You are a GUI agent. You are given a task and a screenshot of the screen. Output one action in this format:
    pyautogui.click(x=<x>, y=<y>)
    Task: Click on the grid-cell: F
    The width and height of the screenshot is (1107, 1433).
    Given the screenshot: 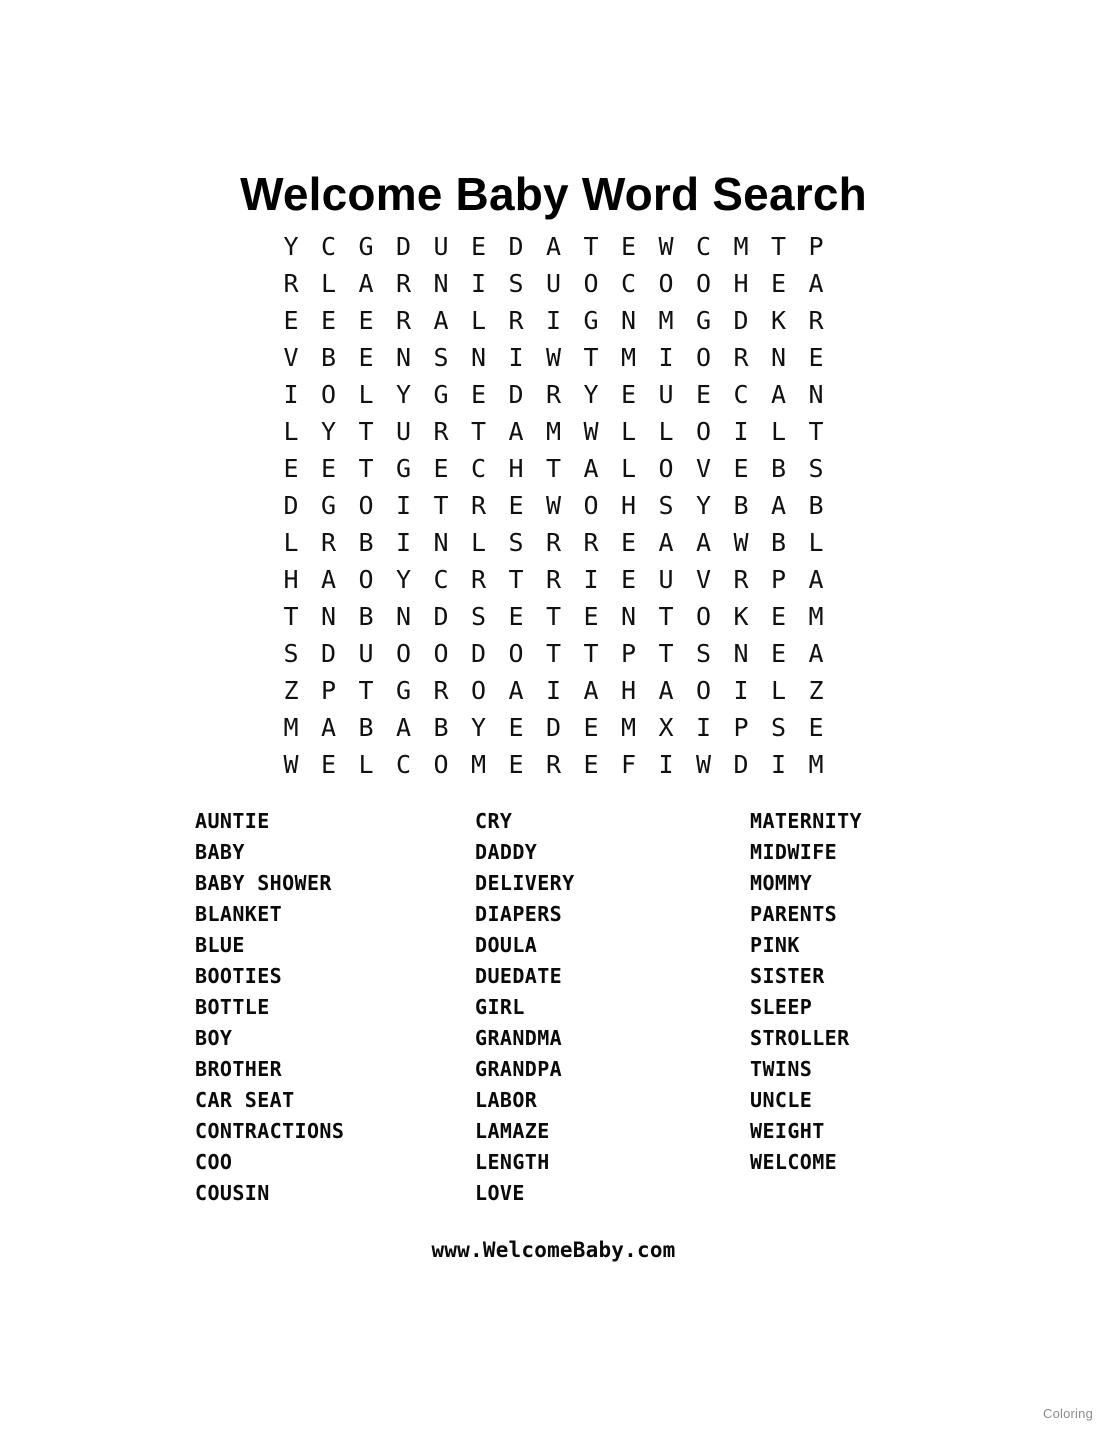 What is the action you would take?
    pyautogui.click(x=629, y=764)
    